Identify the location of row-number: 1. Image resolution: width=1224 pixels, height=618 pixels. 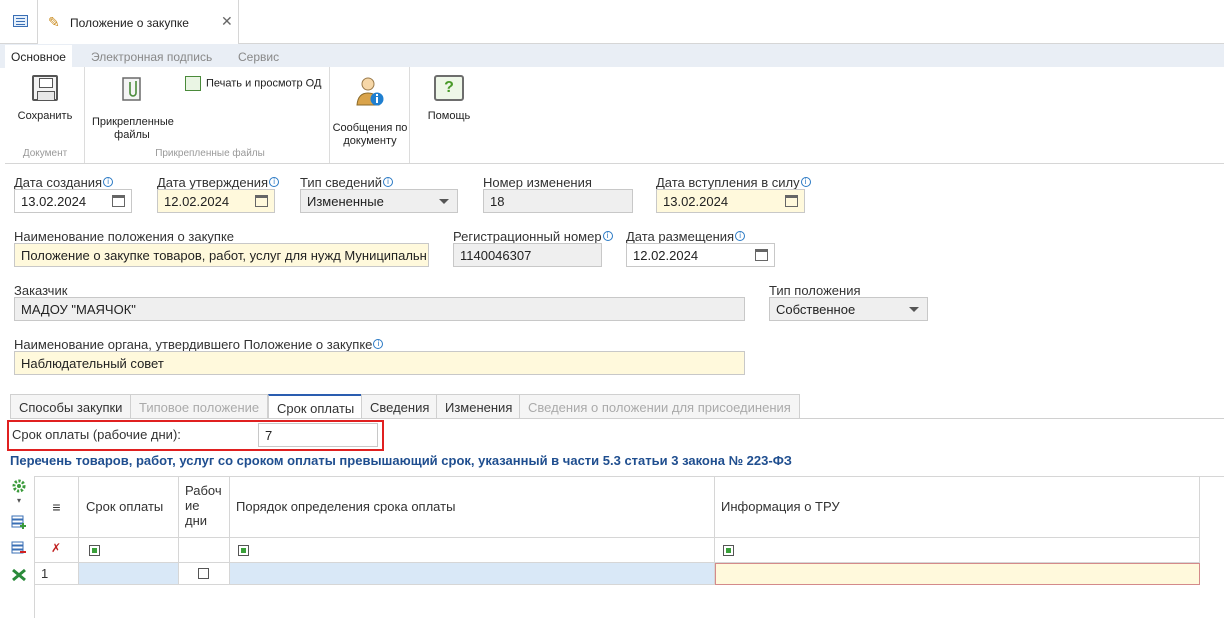
(57, 574).